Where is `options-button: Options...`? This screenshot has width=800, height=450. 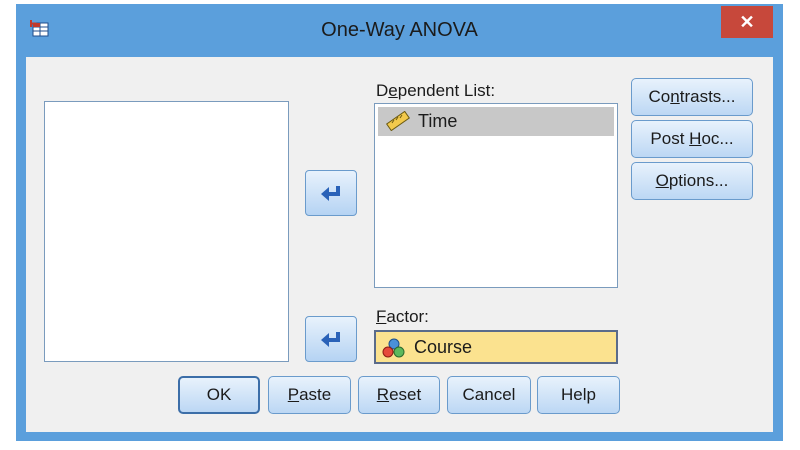
options-button: Options... is located at coordinates (692, 181).